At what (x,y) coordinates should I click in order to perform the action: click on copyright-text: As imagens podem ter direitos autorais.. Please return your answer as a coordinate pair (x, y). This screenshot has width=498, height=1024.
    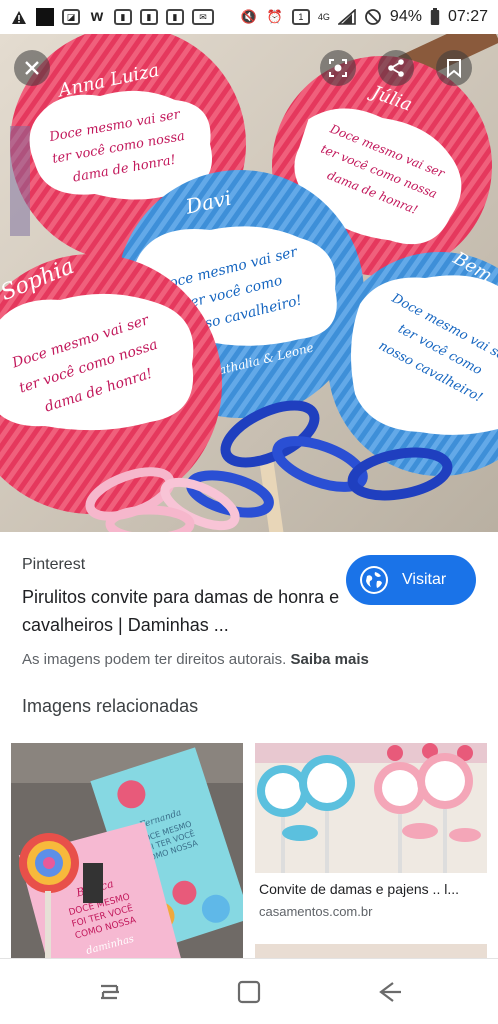
    Looking at the image, I should click on (154, 659).